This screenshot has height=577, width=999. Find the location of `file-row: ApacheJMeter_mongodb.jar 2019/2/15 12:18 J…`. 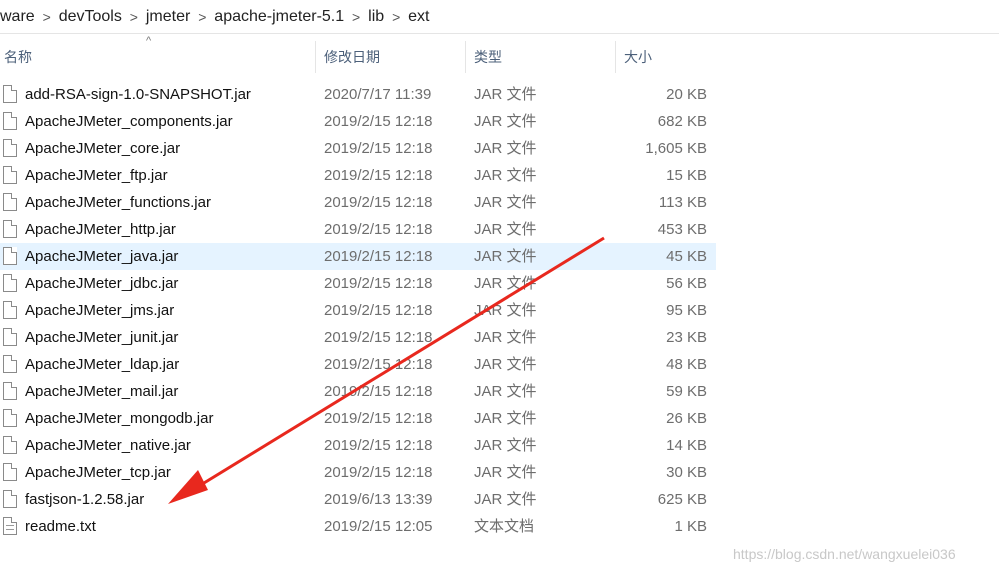

file-row: ApacheJMeter_mongodb.jar 2019/2/15 12:18 J… is located at coordinates (358, 418).